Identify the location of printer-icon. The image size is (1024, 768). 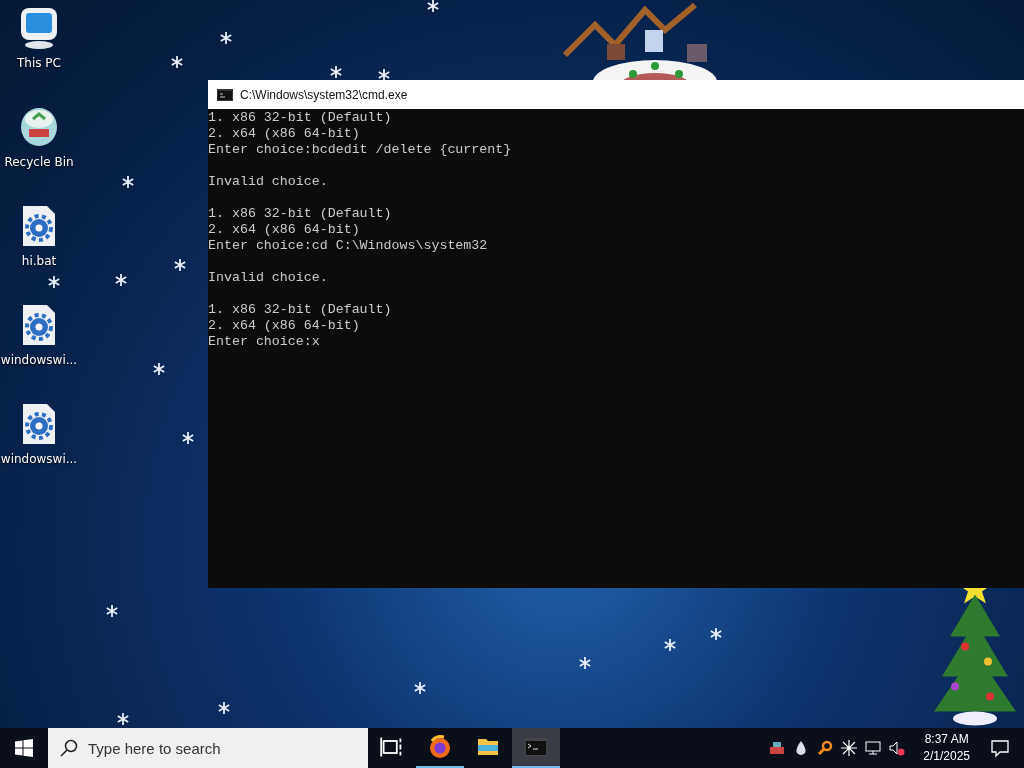
(777, 748).